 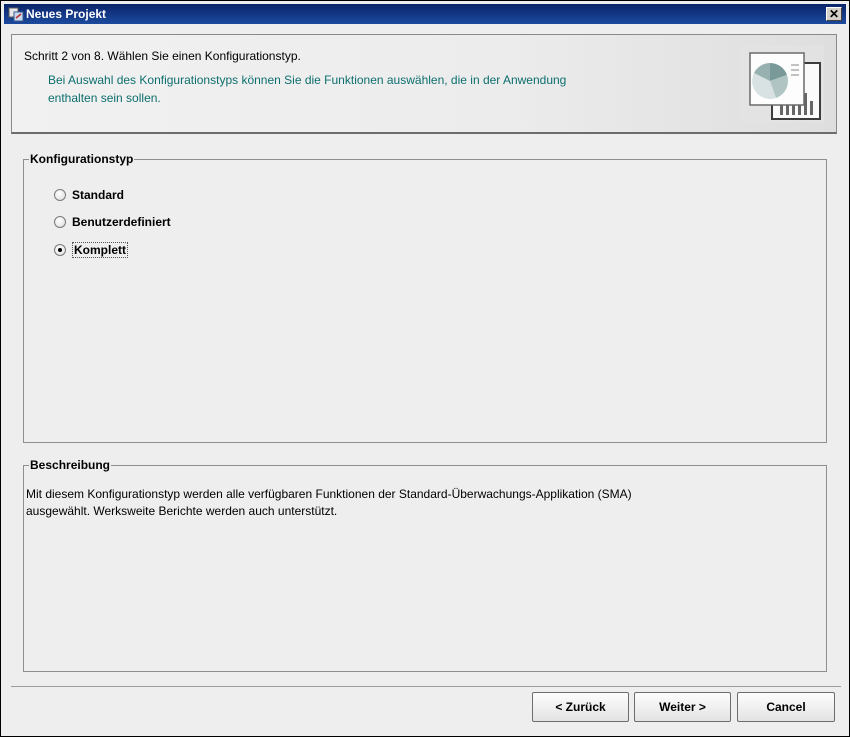 I want to click on radio-custom: Benutzerdefiniert, so click(x=112, y=222).